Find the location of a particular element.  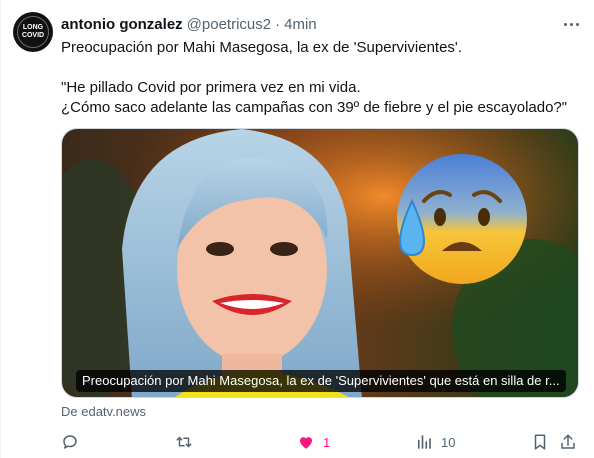

more-icon is located at coordinates (571, 24).